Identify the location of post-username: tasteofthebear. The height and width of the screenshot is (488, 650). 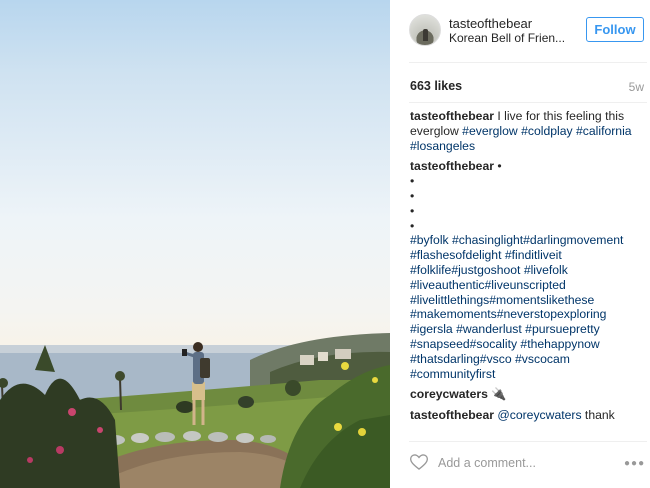
(490, 23).